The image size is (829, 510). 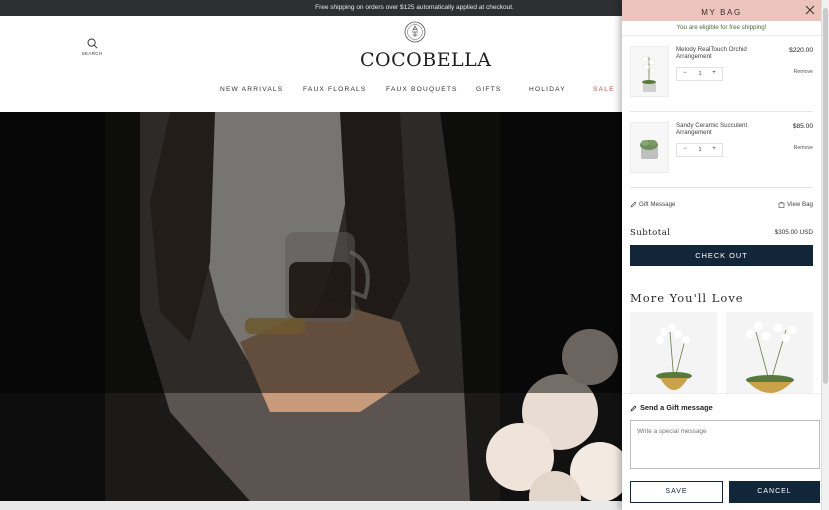 I want to click on gift-message-row: Gift Message View Bag, so click(x=721, y=206).